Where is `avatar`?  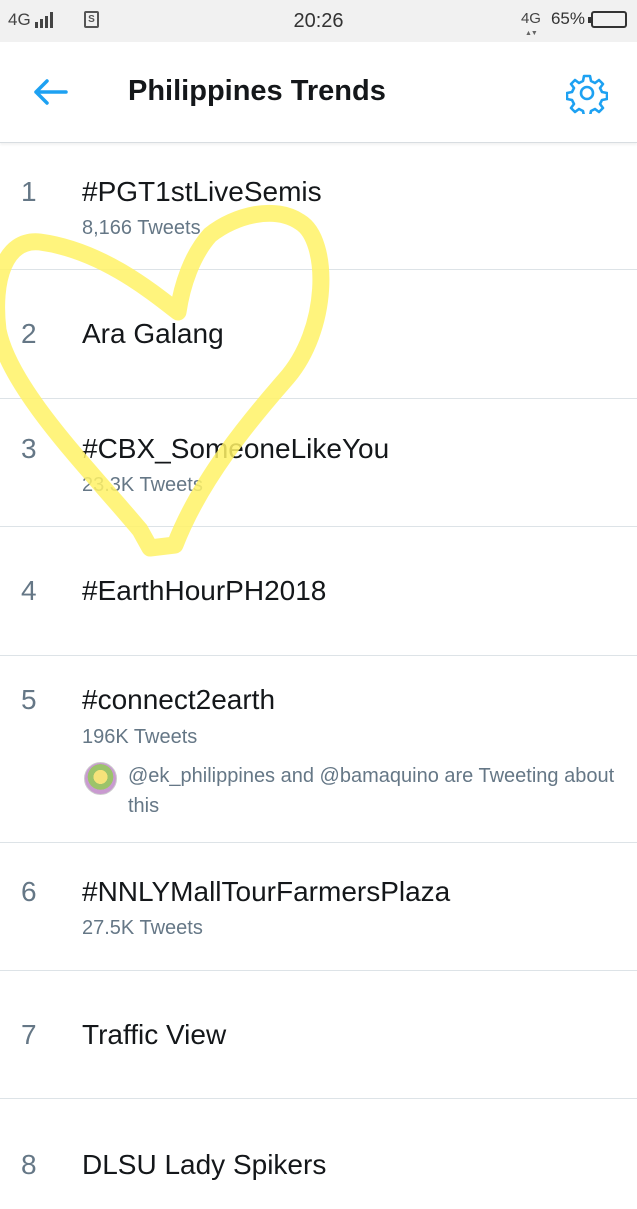
avatar is located at coordinates (100, 778).